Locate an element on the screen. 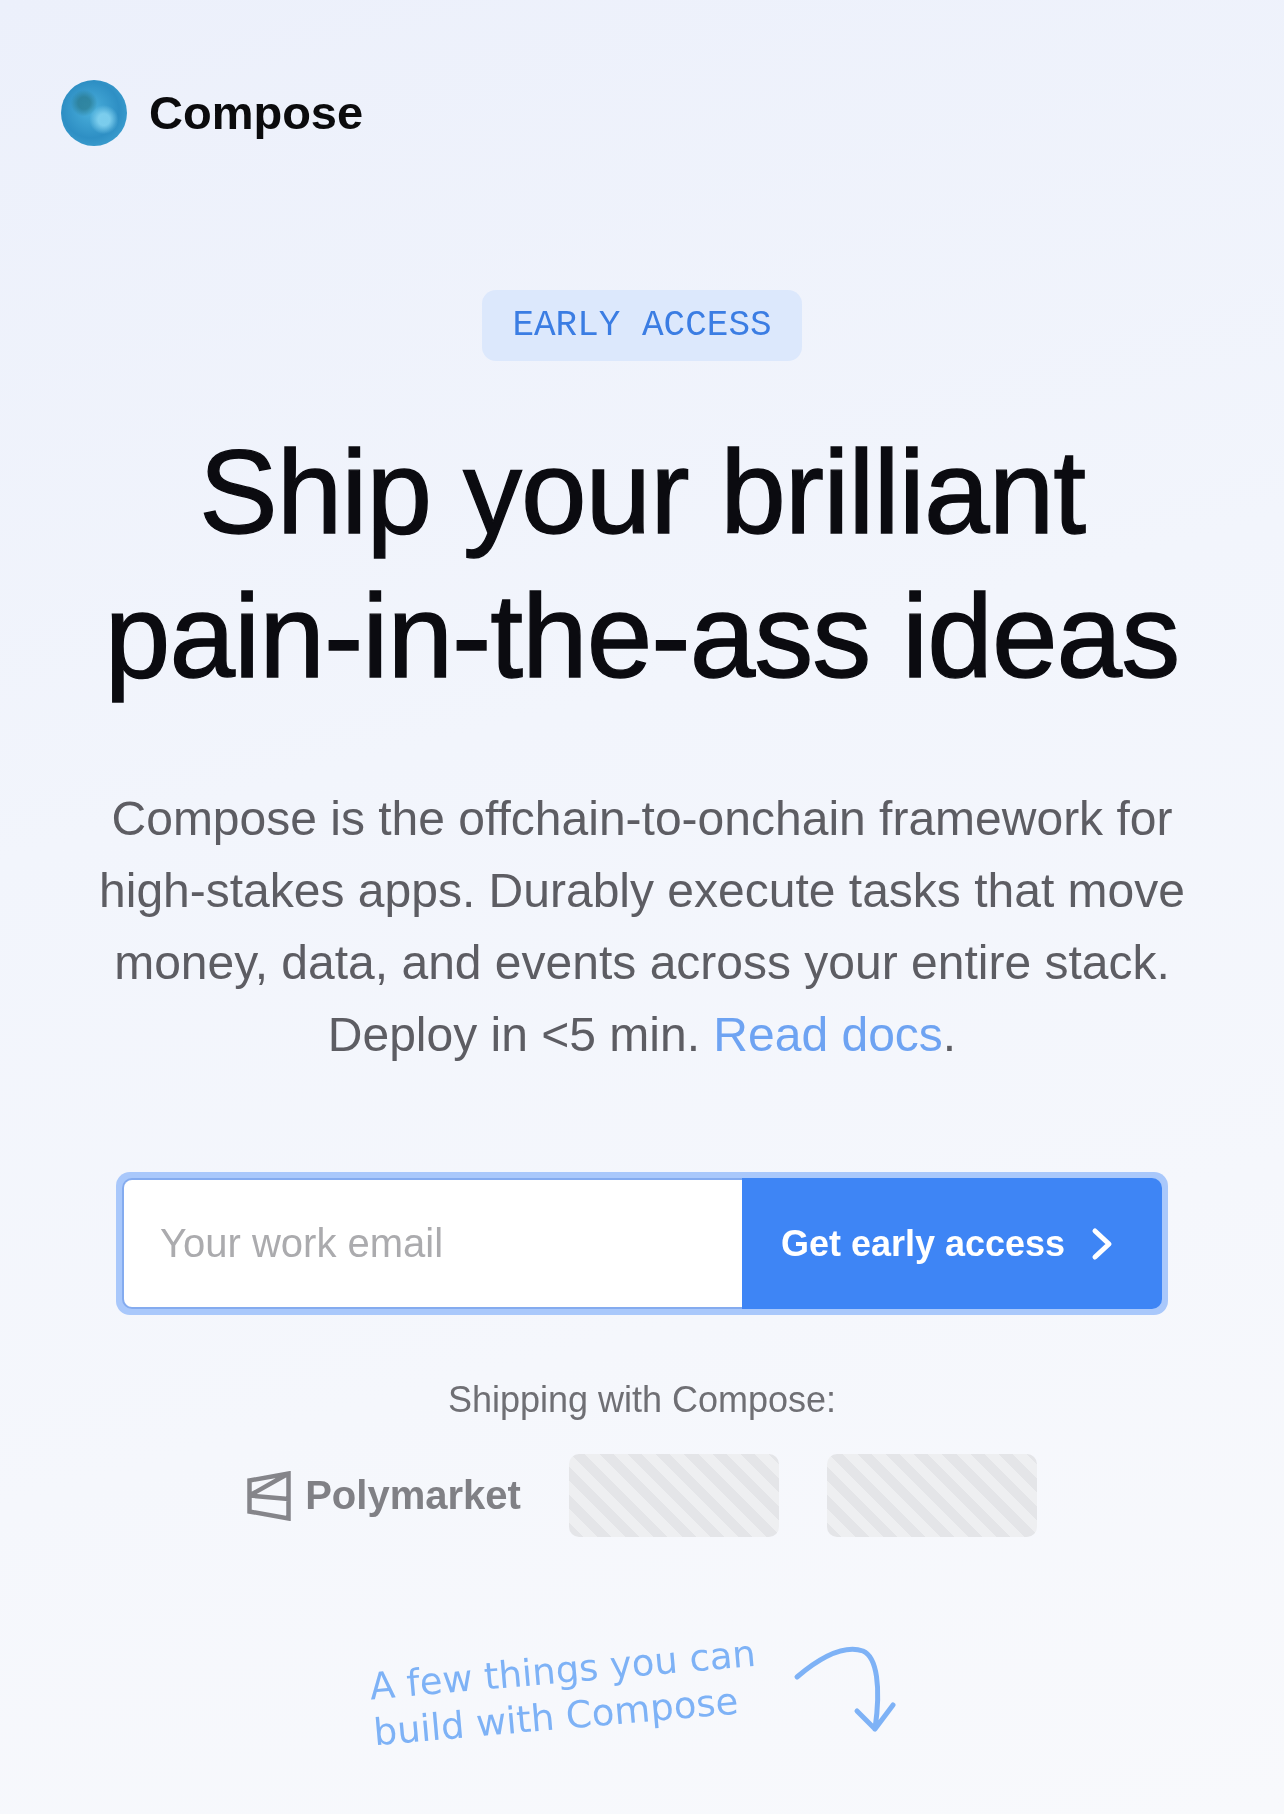 This screenshot has height=1814, width=1284. read-docs-link: Read docs is located at coordinates (828, 1034).